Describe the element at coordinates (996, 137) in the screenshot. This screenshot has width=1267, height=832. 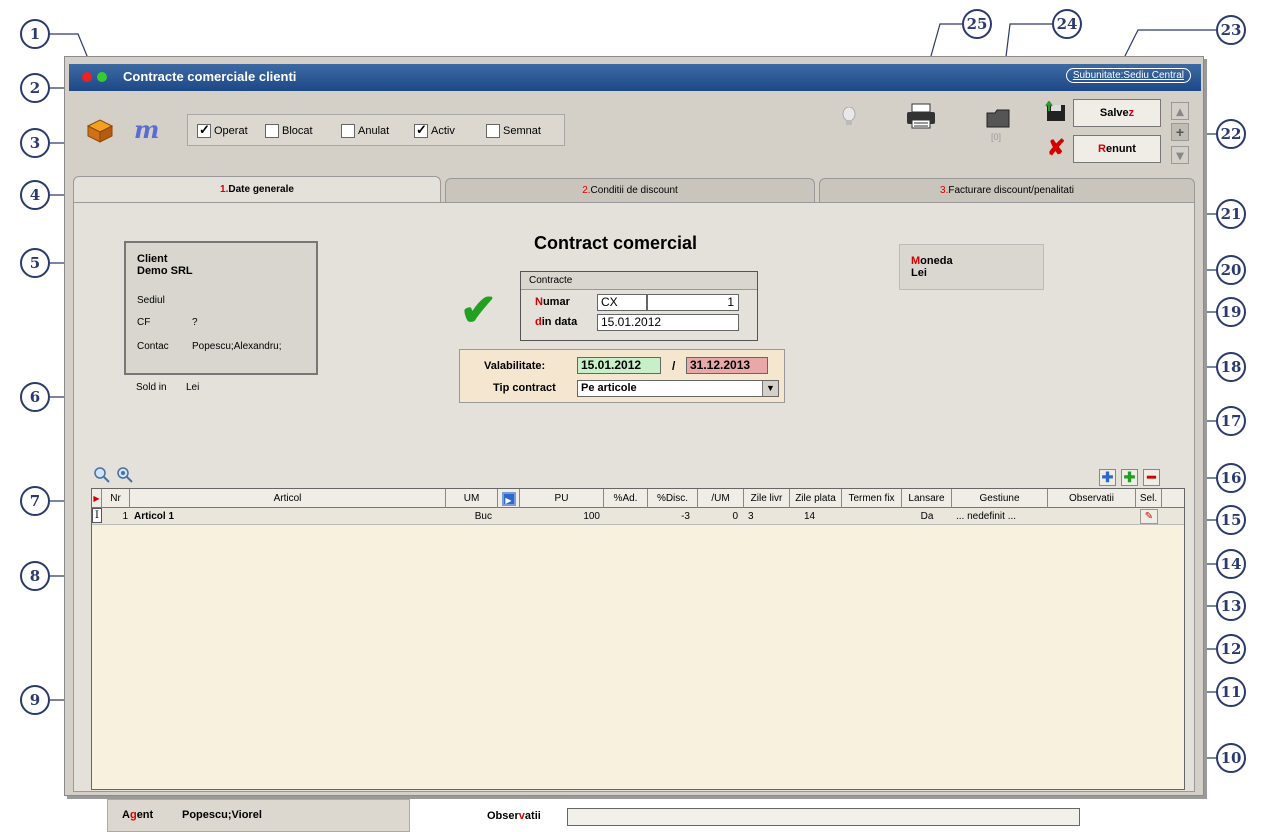
I see `attachment-count: [0]` at that location.